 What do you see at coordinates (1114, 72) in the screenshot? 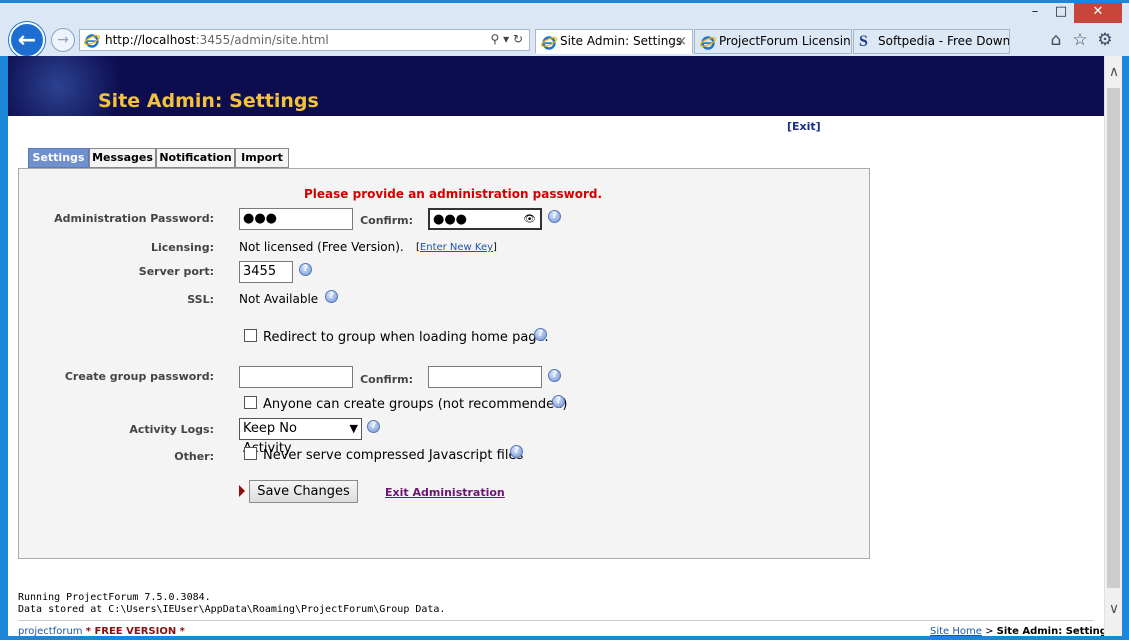
I see `scroll-up-icon: ∧` at bounding box center [1114, 72].